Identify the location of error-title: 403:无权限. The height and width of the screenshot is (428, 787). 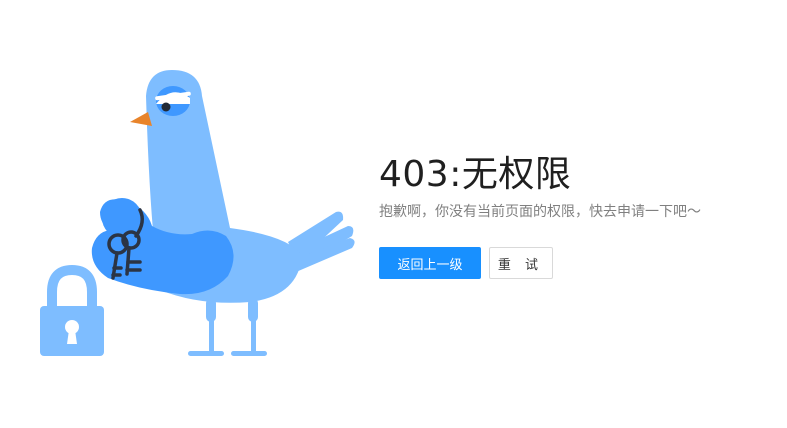
(475, 174).